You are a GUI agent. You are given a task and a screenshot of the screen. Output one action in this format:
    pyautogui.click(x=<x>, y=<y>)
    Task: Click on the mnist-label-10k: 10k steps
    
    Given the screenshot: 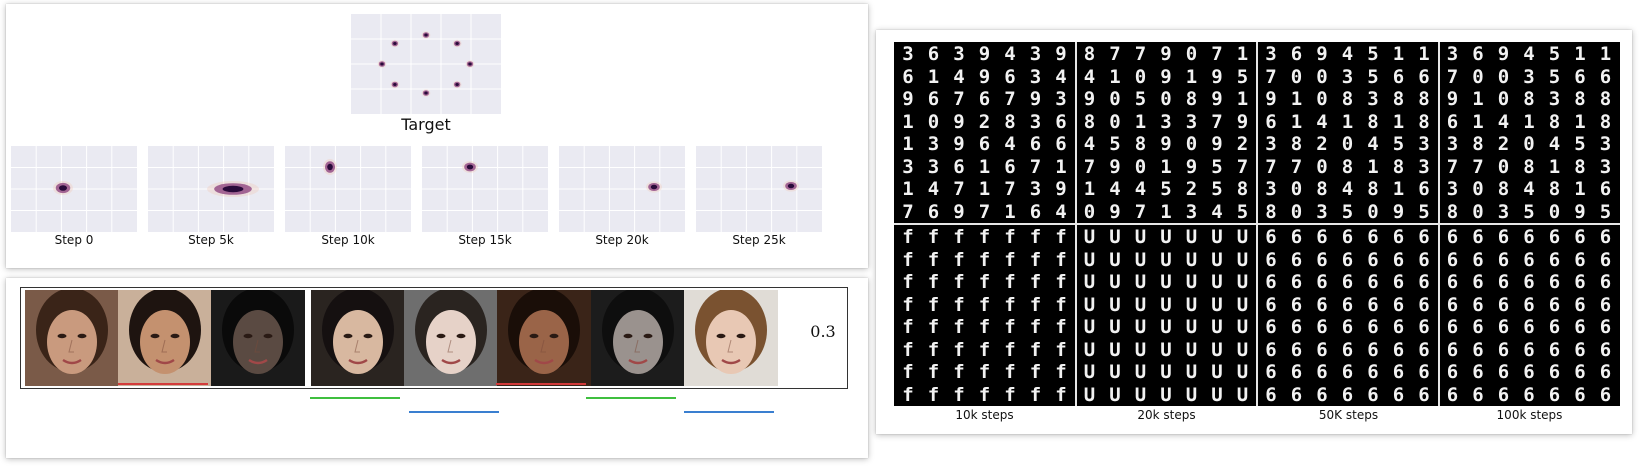 What is the action you would take?
    pyautogui.click(x=984, y=415)
    